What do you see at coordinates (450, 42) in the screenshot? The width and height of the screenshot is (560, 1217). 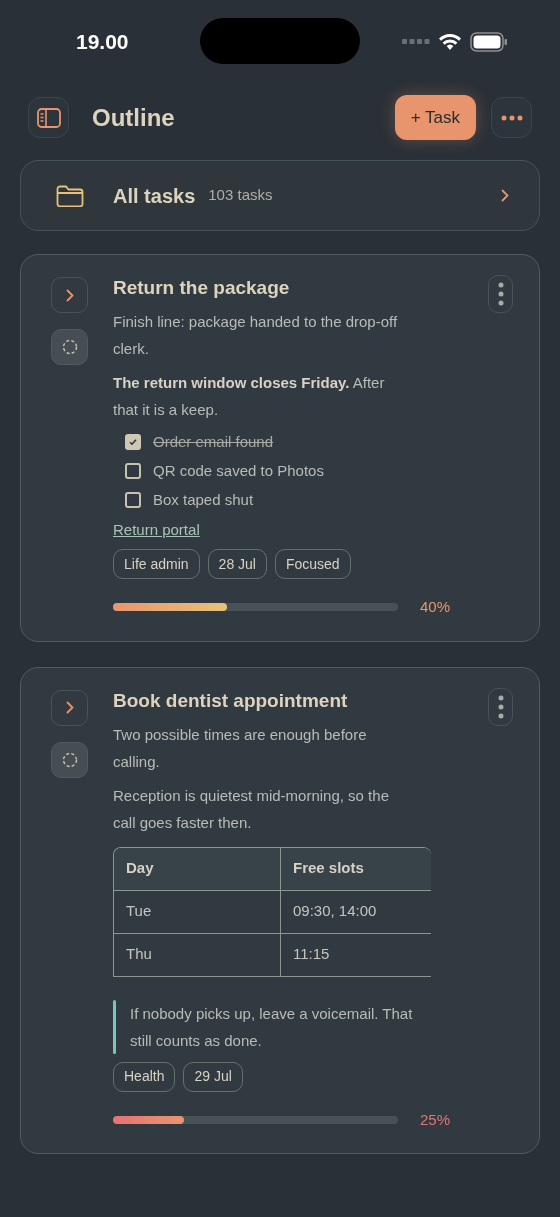 I see `wifi-icon` at bounding box center [450, 42].